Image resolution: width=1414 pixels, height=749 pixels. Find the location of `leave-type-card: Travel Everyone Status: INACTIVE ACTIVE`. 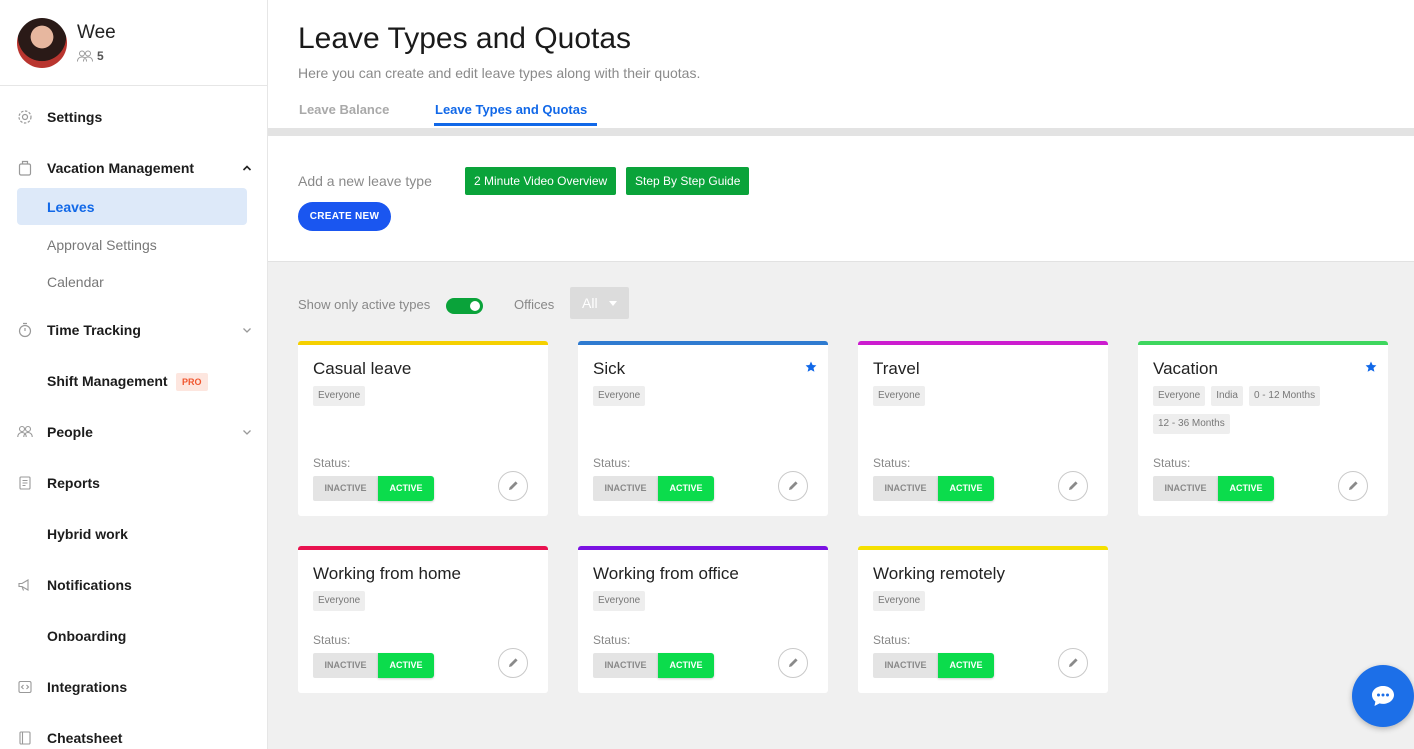

leave-type-card: Travel Everyone Status: INACTIVE ACTIVE is located at coordinates (983, 428).